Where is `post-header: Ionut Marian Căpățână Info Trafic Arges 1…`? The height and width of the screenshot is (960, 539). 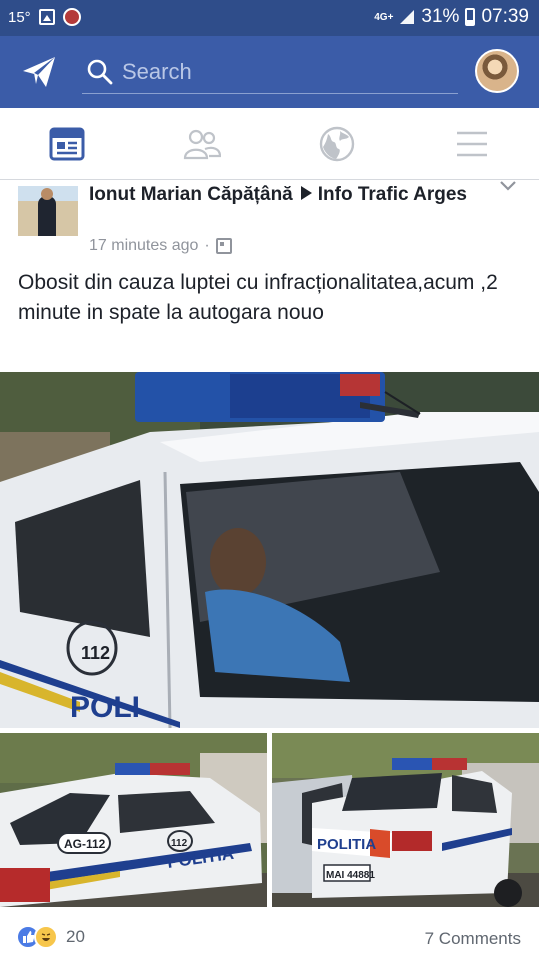
post-header: Ionut Marian Căpățână Info Trafic Arges 1… is located at coordinates (269, 220).